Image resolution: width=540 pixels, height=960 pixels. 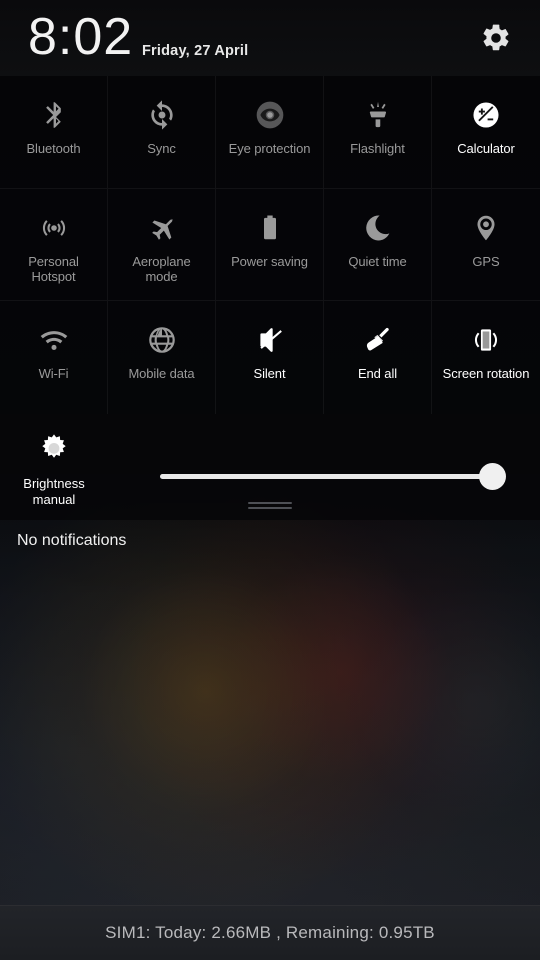 What do you see at coordinates (486, 340) in the screenshot?
I see `screen-rotation-icon` at bounding box center [486, 340].